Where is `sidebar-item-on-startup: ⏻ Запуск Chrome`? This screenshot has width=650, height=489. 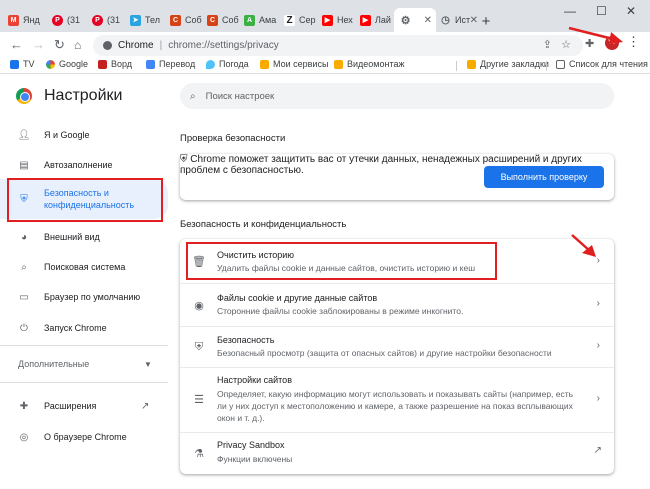
sidebar-item-on-startup: ⏻ Запуск Chrome is located at coordinates (84, 328).